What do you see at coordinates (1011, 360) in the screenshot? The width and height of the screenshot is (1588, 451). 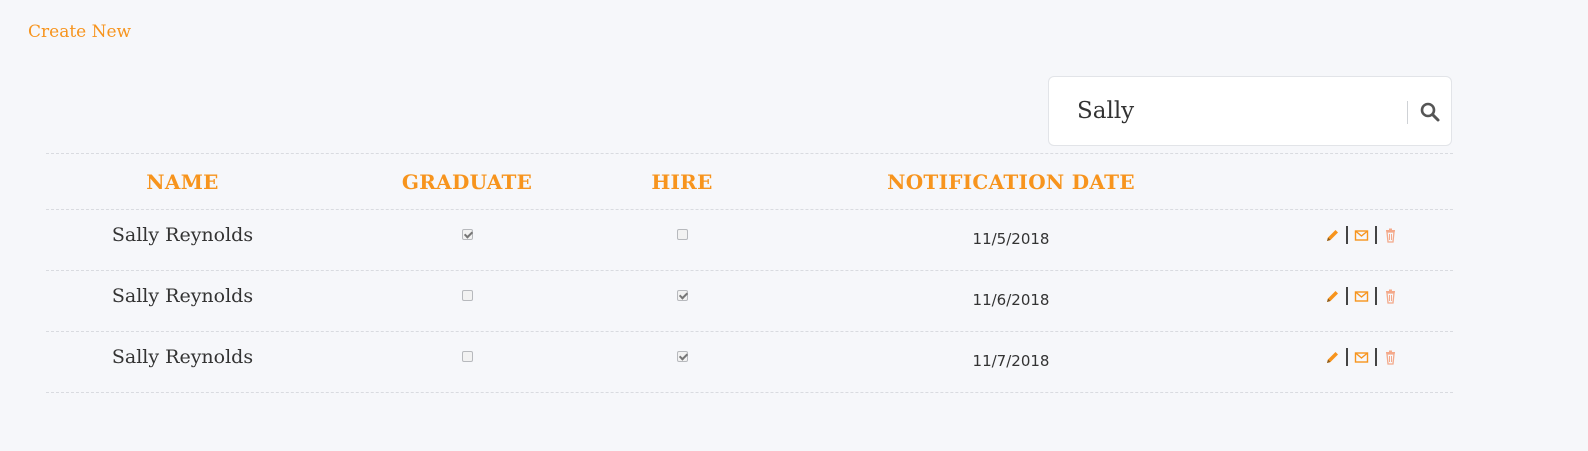 I see `row-notification-date: 11/7/2018` at bounding box center [1011, 360].